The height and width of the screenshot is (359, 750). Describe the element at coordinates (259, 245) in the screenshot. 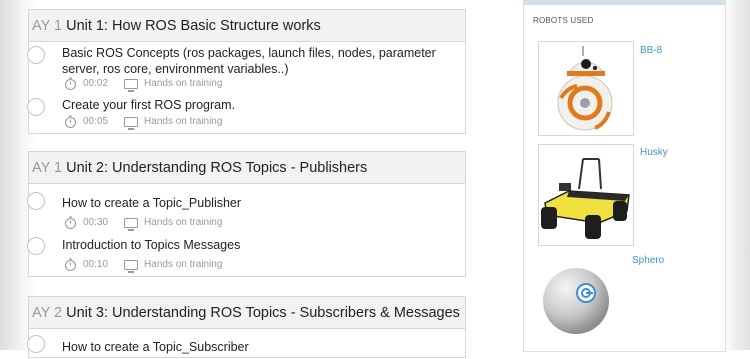

I see `lesson-title: Introduction to Topics Messages` at that location.